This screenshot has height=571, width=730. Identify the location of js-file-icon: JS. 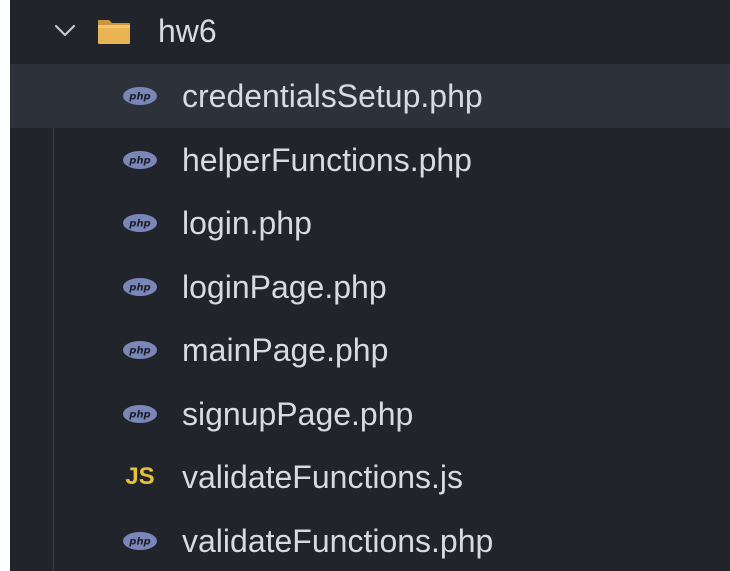
(140, 477).